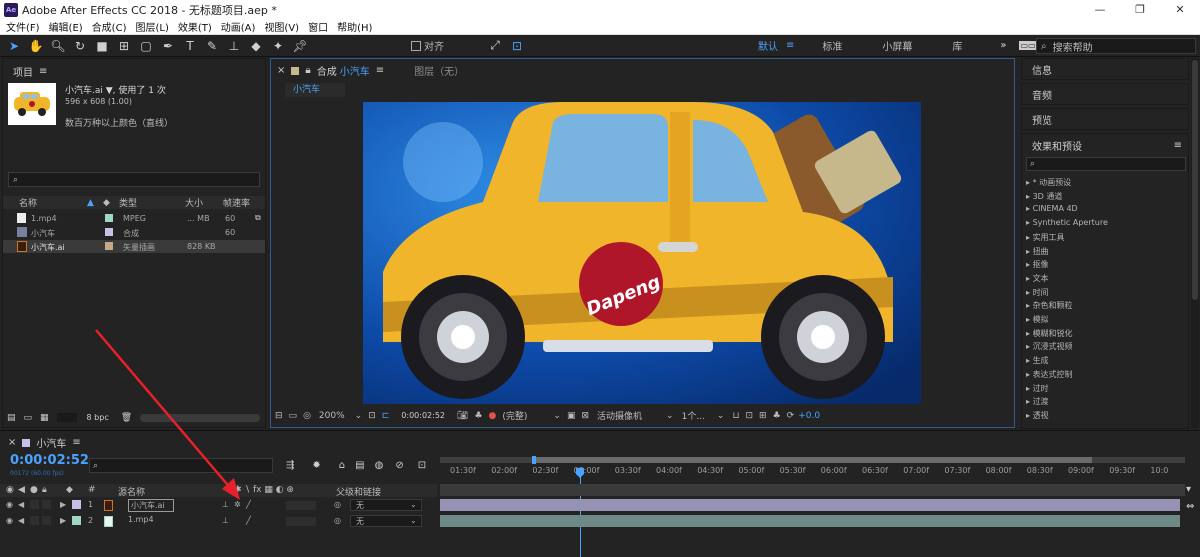 Image resolution: width=1200 pixels, height=557 pixels. I want to click on interpret-footage-icon: ▤, so click(11, 418).